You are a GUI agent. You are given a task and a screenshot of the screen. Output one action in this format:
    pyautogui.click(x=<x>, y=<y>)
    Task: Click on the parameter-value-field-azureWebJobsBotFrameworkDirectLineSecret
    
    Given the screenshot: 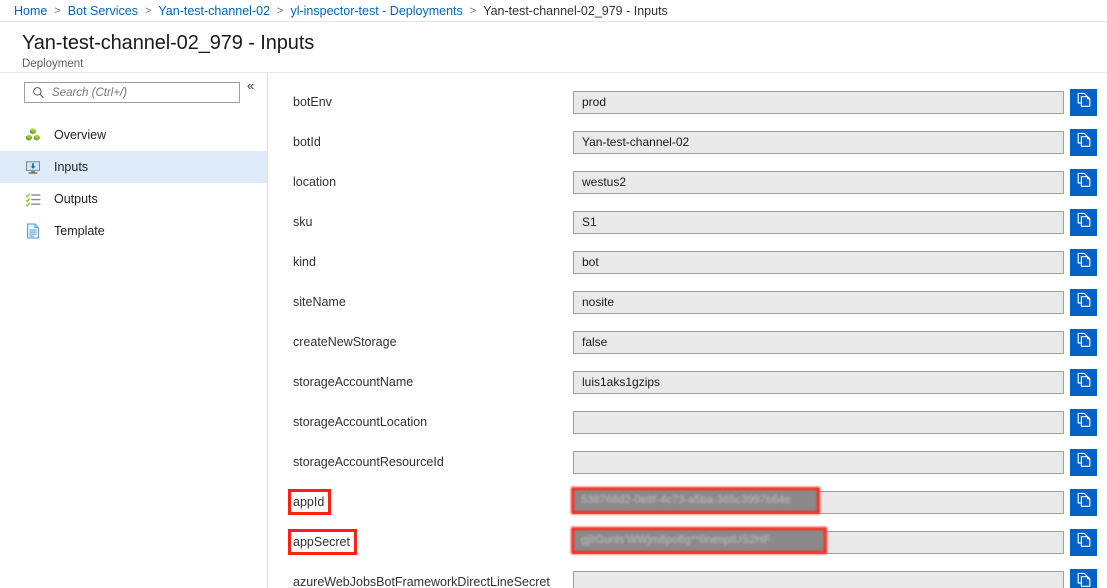 What is the action you would take?
    pyautogui.click(x=818, y=579)
    